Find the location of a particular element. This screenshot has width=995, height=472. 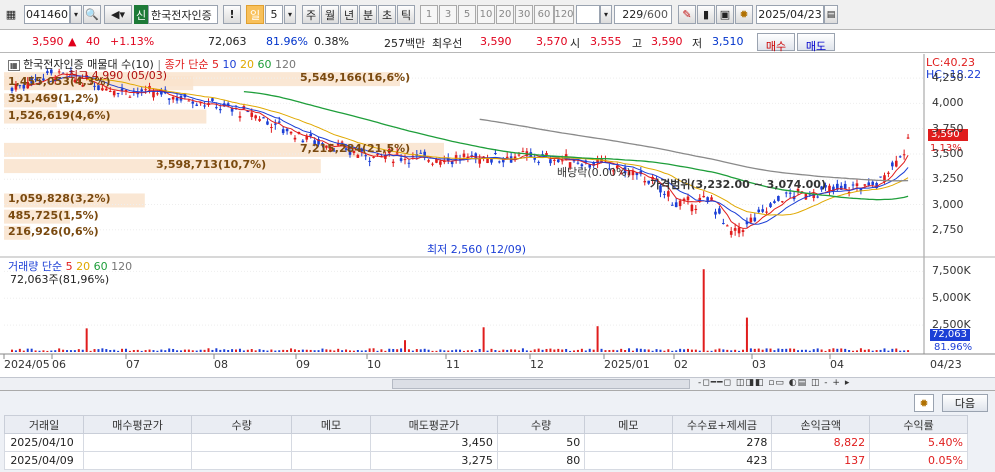

column-header: 매도평균가 is located at coordinates (434, 424).